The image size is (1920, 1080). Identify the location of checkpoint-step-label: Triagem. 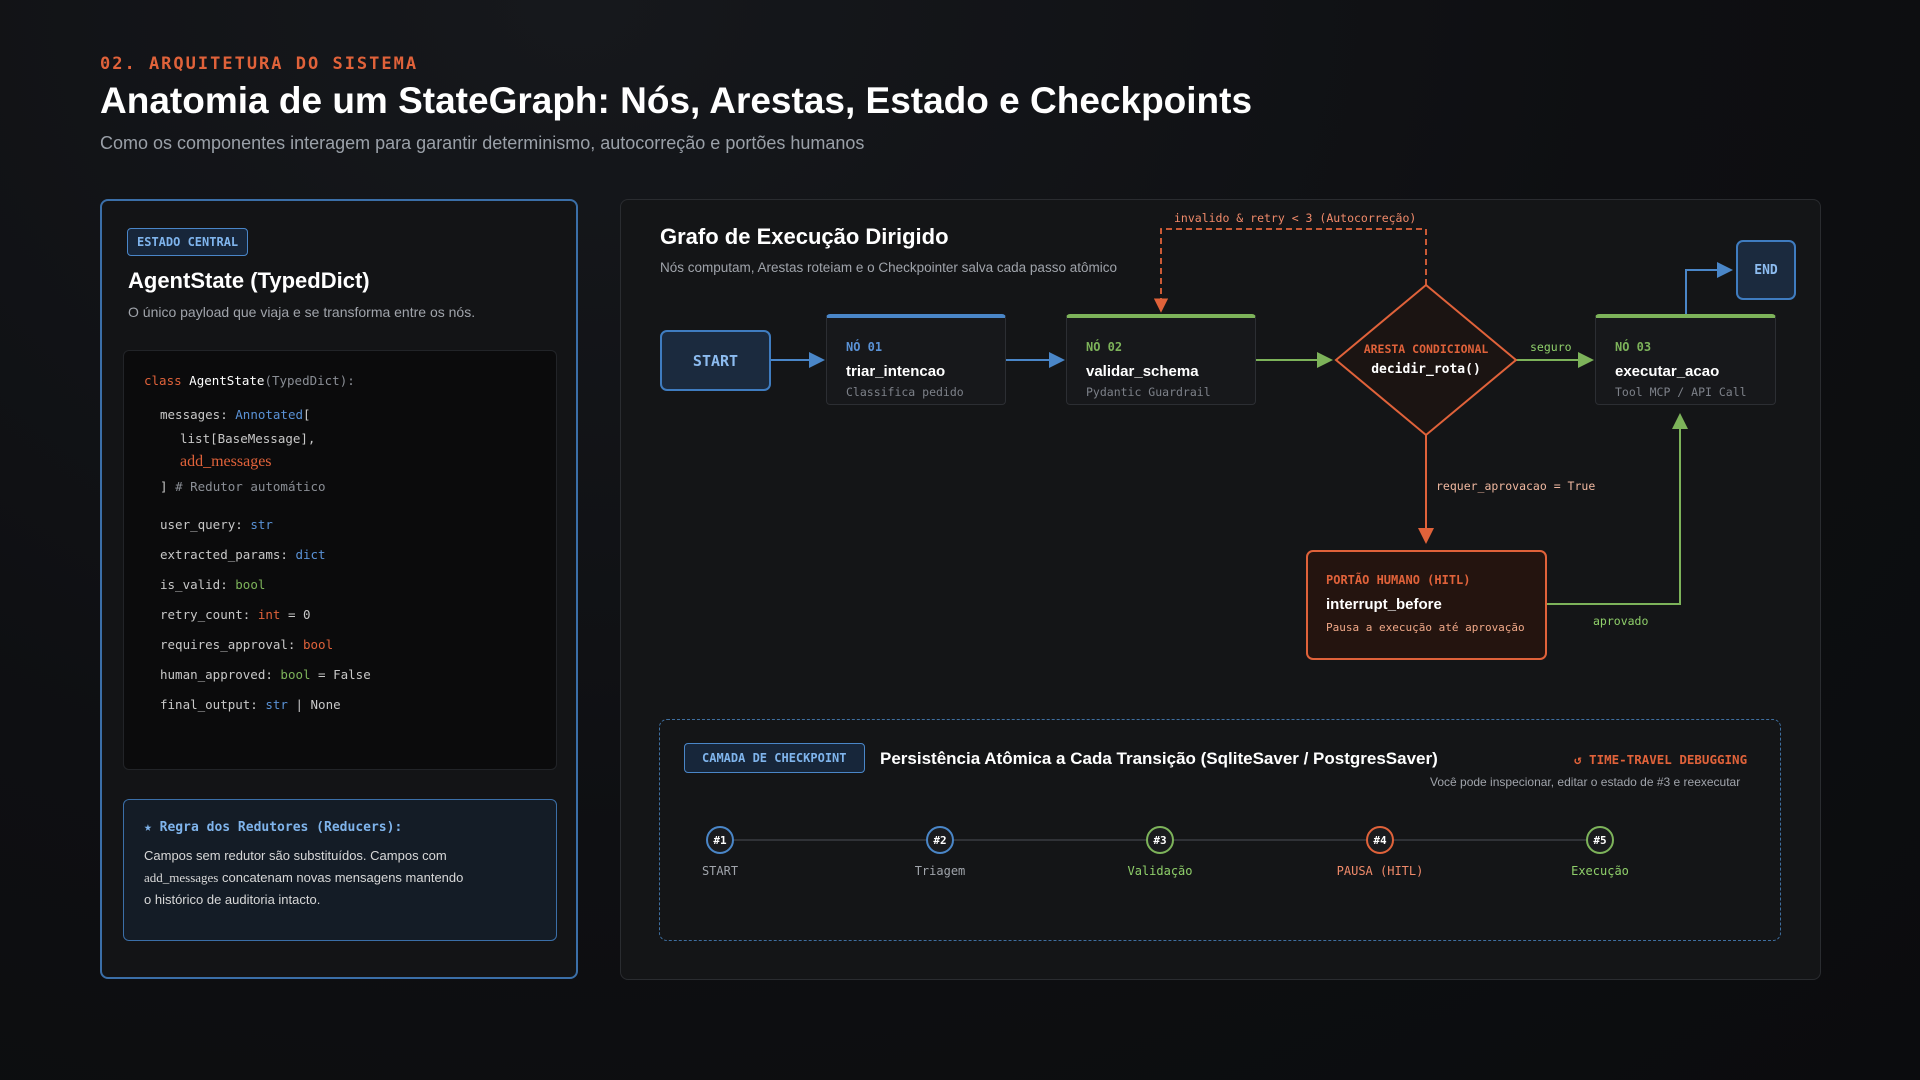
(940, 871).